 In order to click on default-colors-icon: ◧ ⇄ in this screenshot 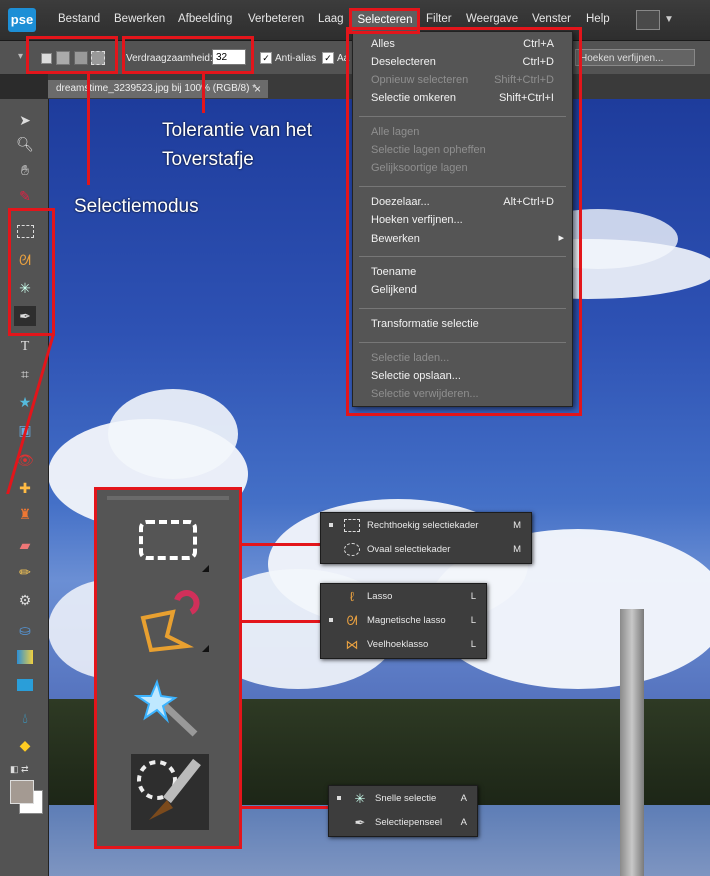, I will do `click(19, 769)`.